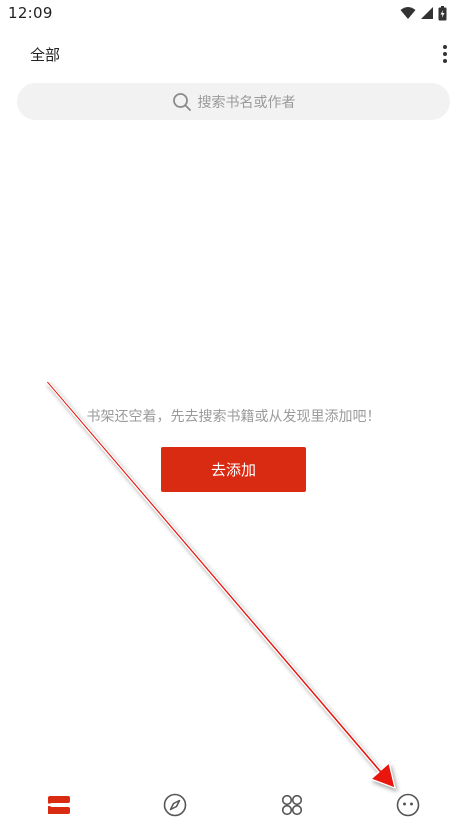 The image size is (467, 830). Describe the element at coordinates (246, 102) in the screenshot. I see `search-placeholder: 搜索书名或作者` at that location.